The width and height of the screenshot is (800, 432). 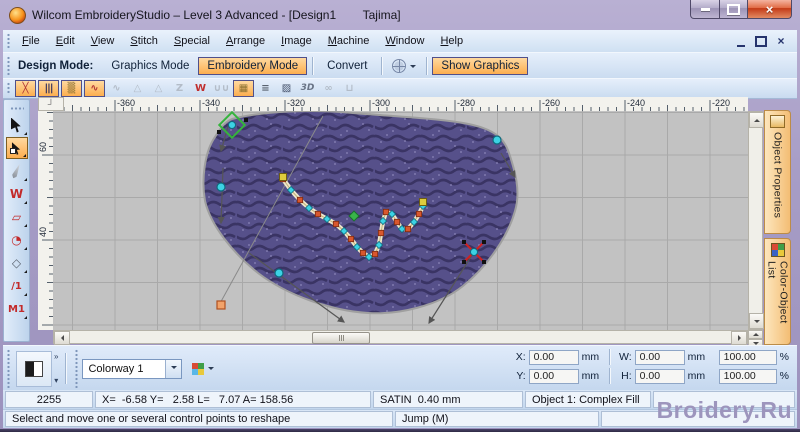 I want to click on x-field: 0.00, so click(x=553, y=357).